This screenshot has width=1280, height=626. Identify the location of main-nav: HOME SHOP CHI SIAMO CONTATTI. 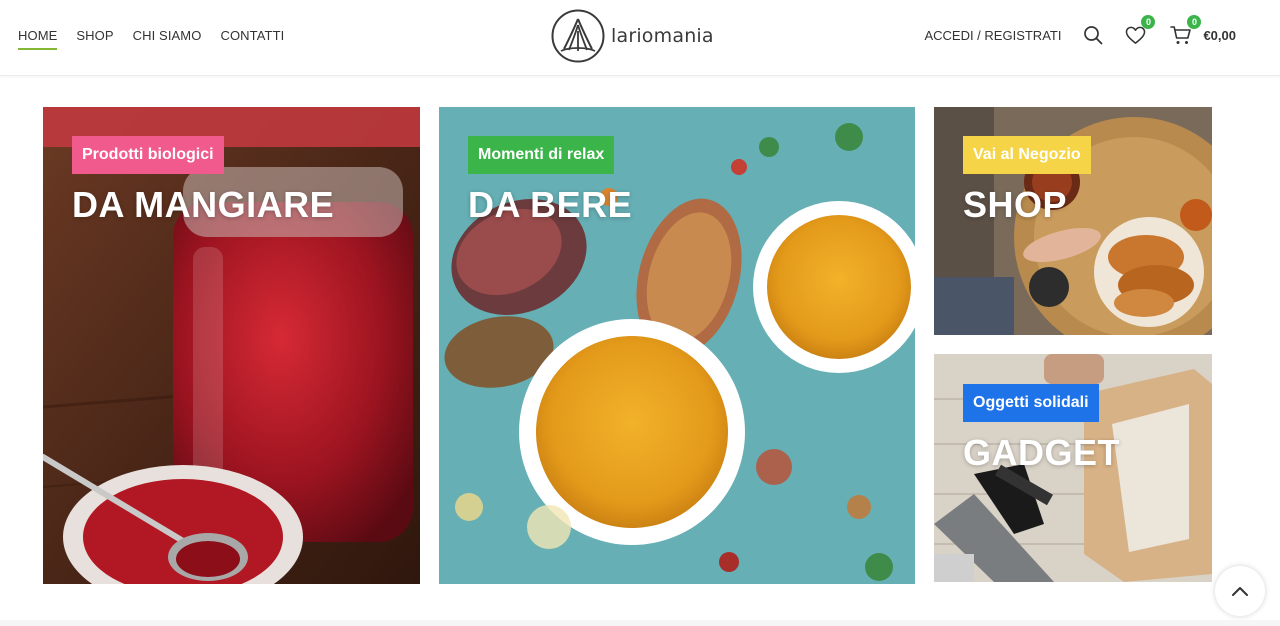
(151, 35).